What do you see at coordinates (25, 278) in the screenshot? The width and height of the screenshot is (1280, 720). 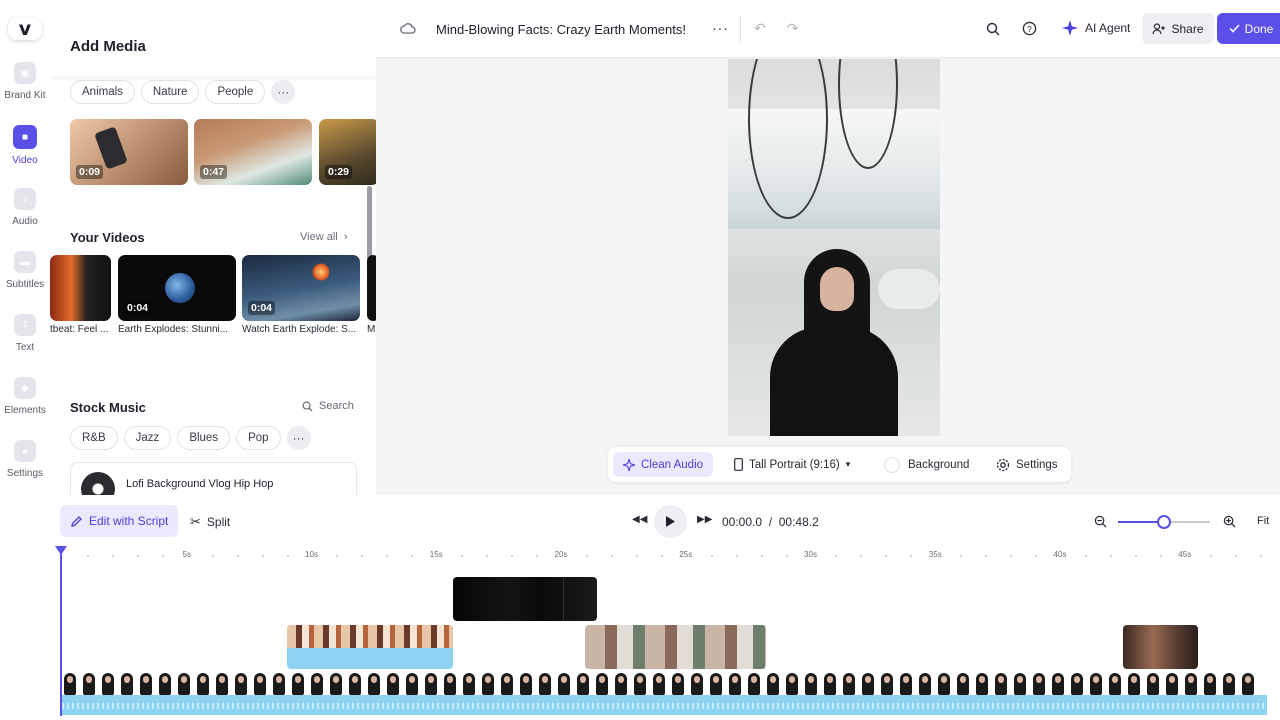 I see `rail-item-subtitles: ▬ Subtitles` at bounding box center [25, 278].